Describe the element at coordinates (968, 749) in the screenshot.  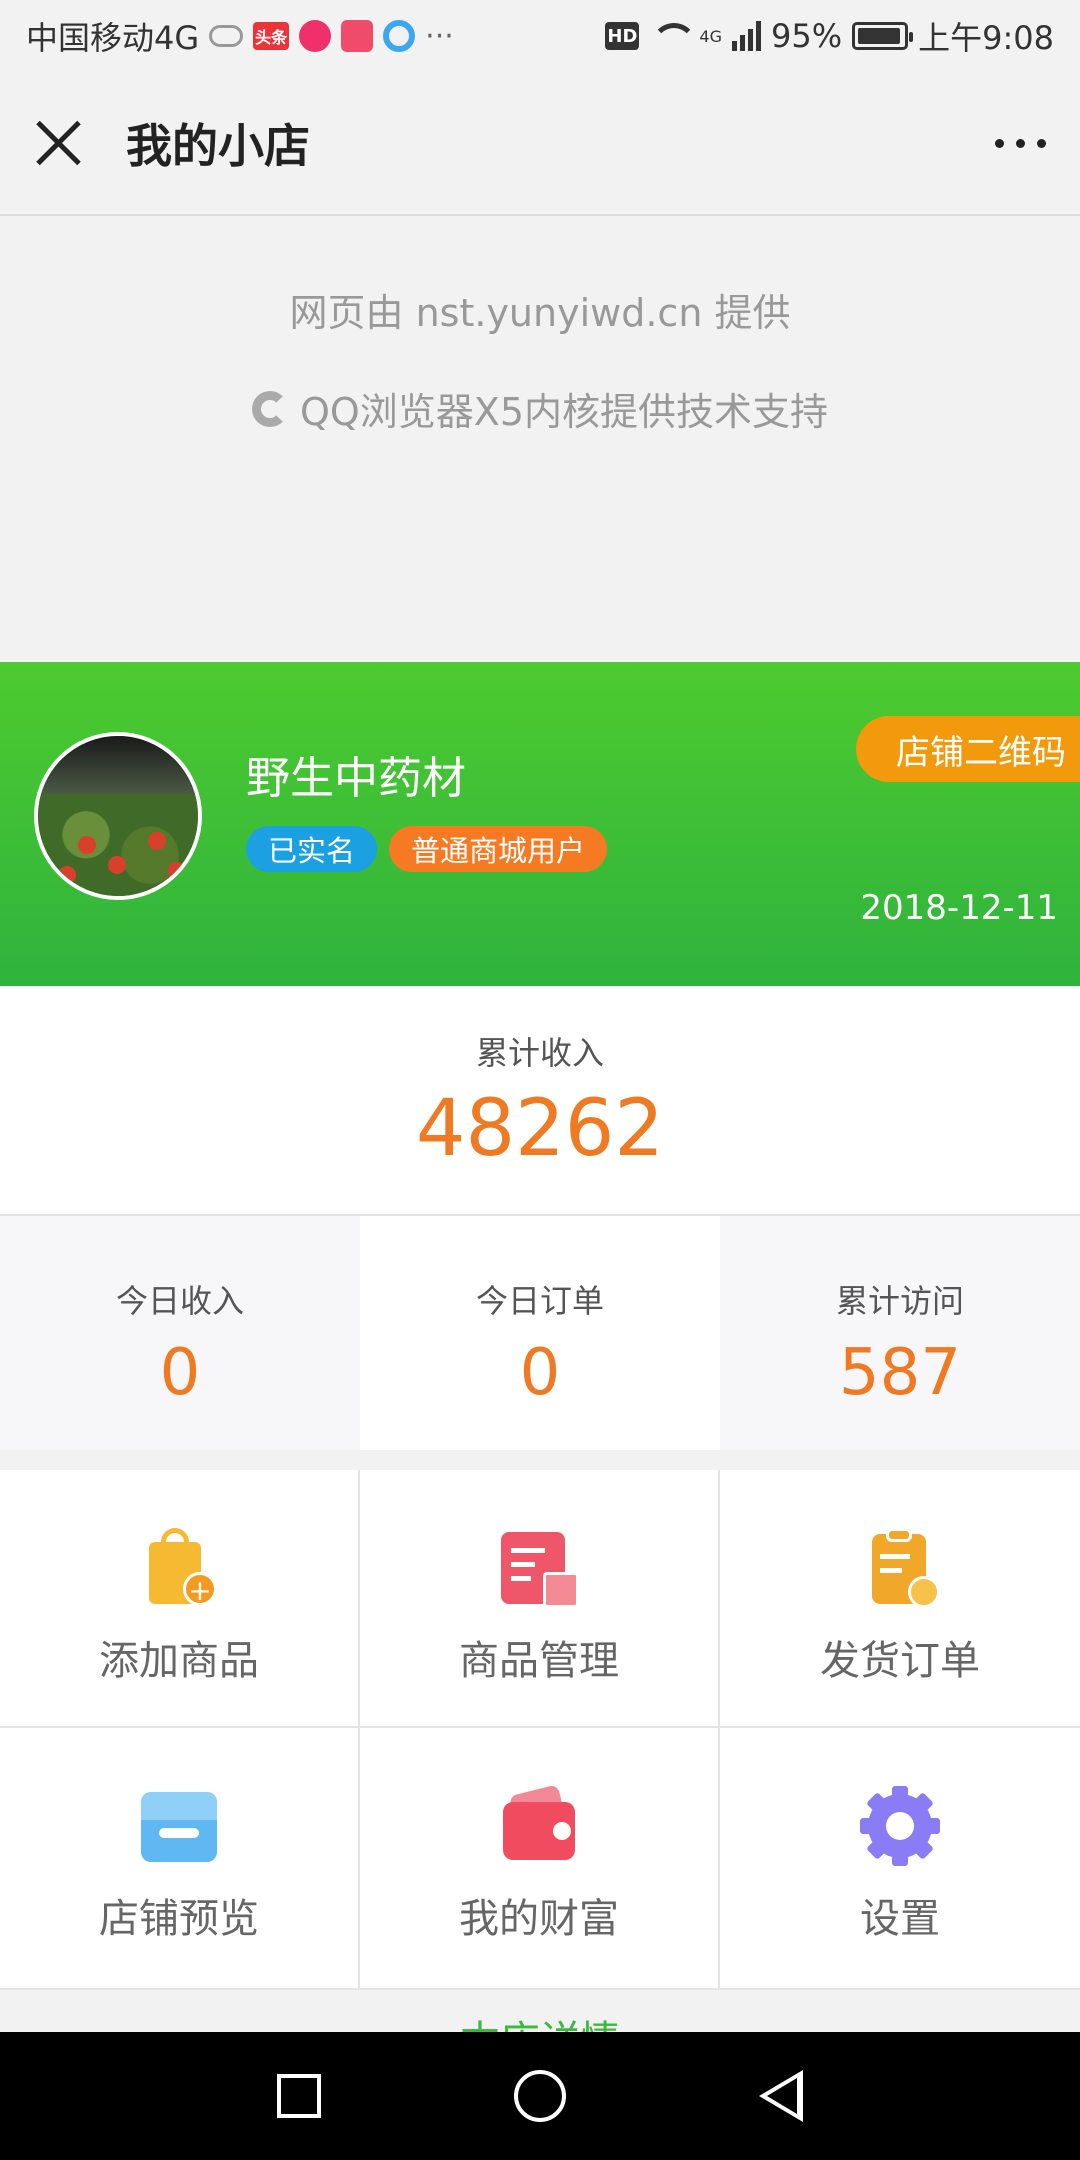
I see `shop-qr-code-button: 店铺二维码` at that location.